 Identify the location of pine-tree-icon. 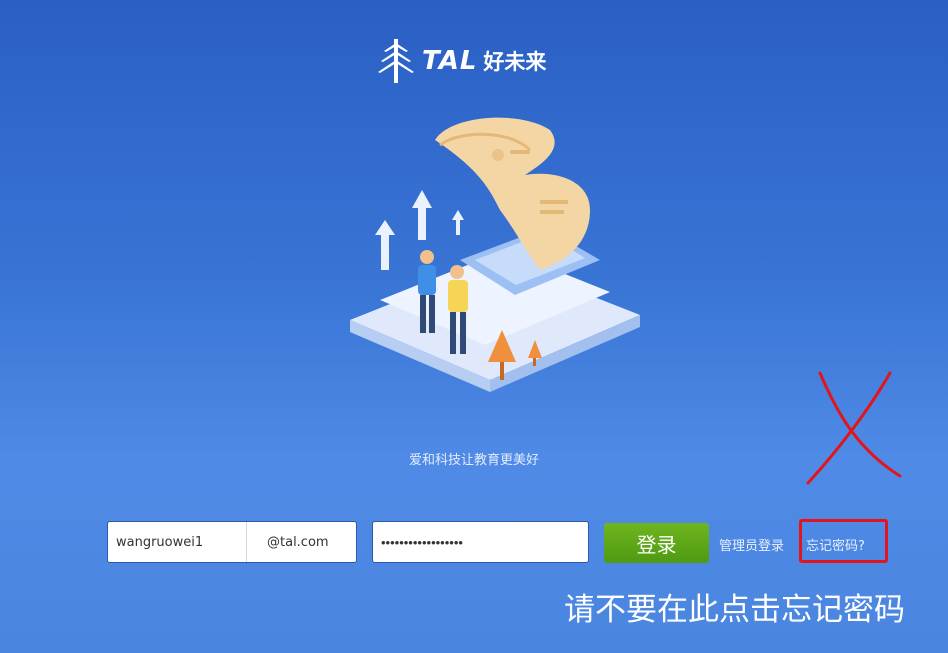
(396, 61).